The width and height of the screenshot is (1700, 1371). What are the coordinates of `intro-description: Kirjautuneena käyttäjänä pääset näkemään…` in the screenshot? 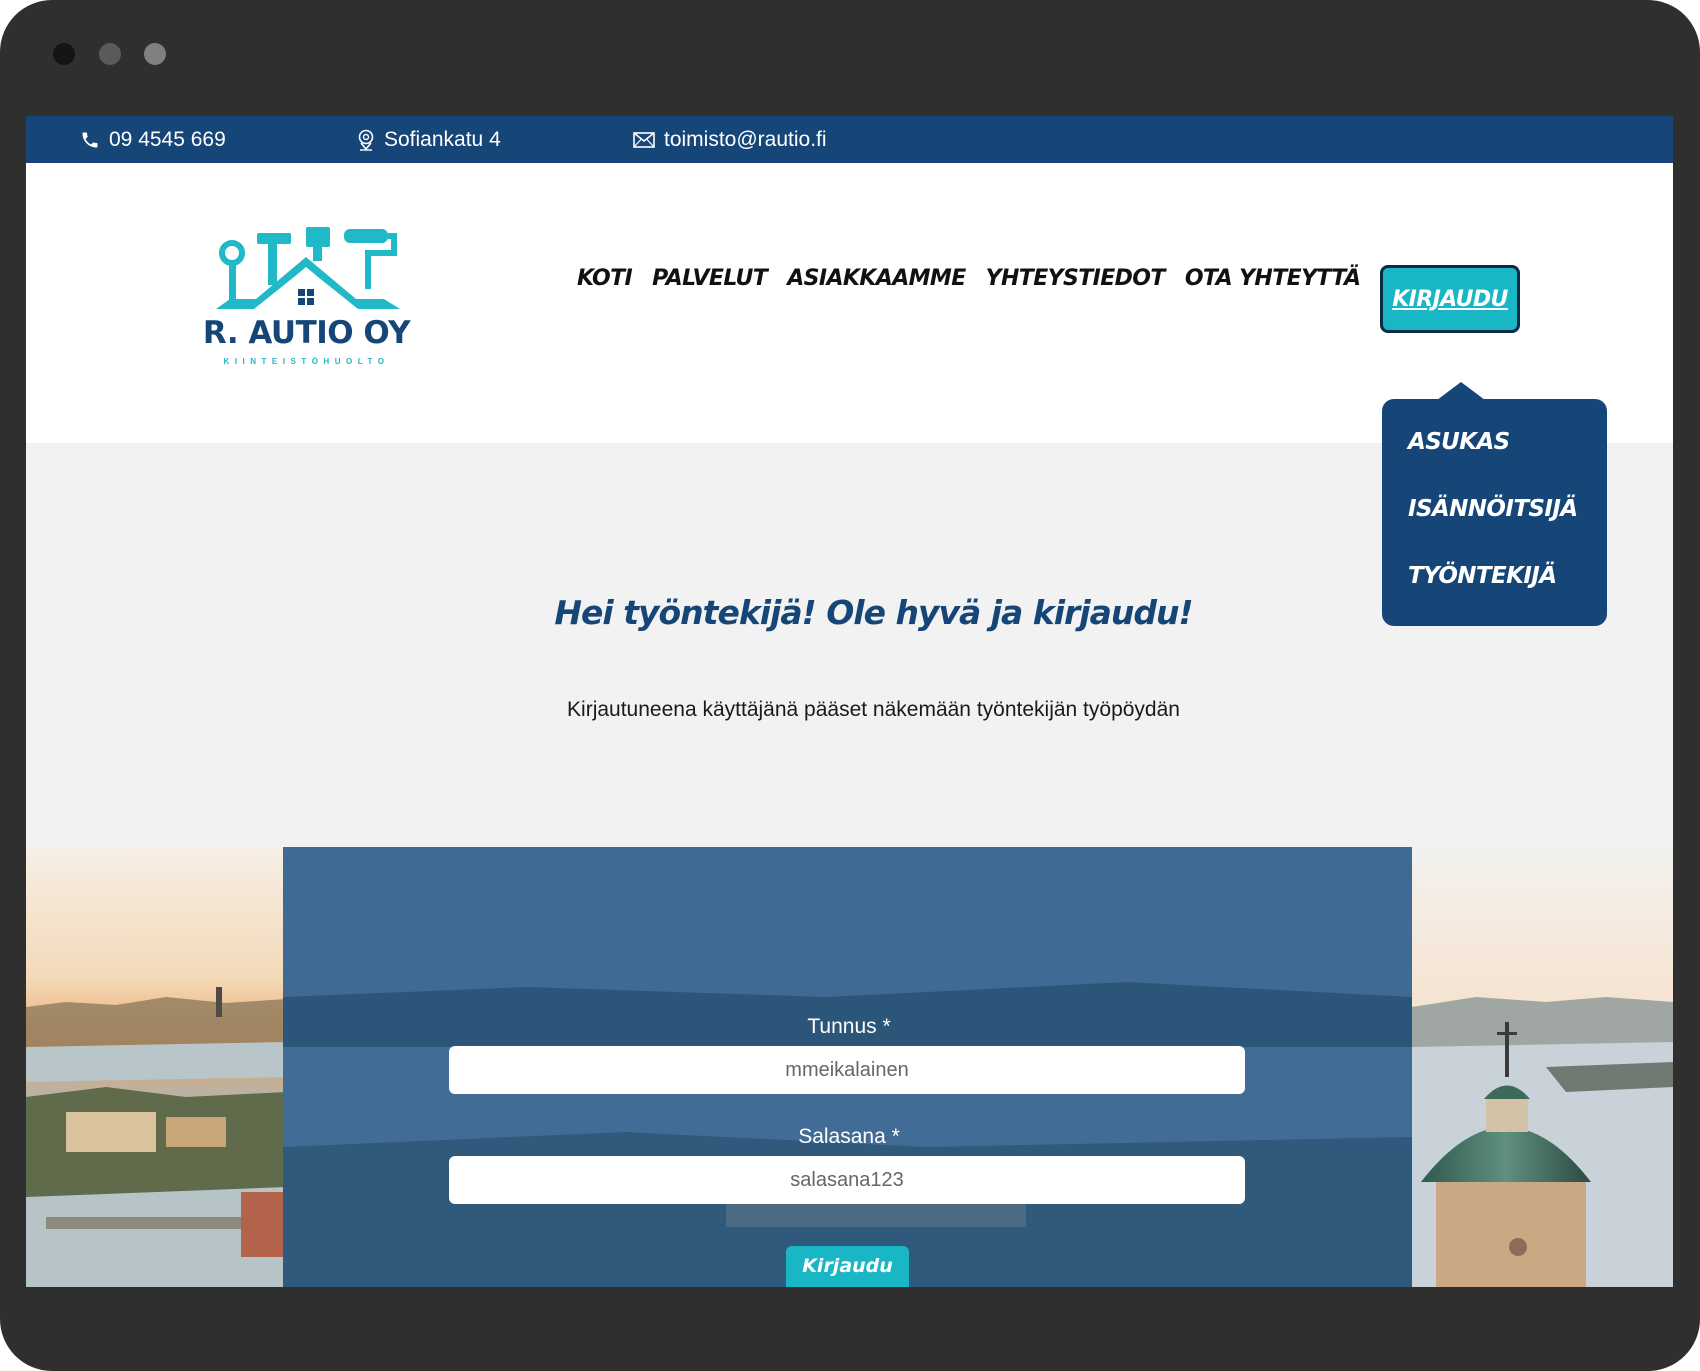 It's located at (873, 709).